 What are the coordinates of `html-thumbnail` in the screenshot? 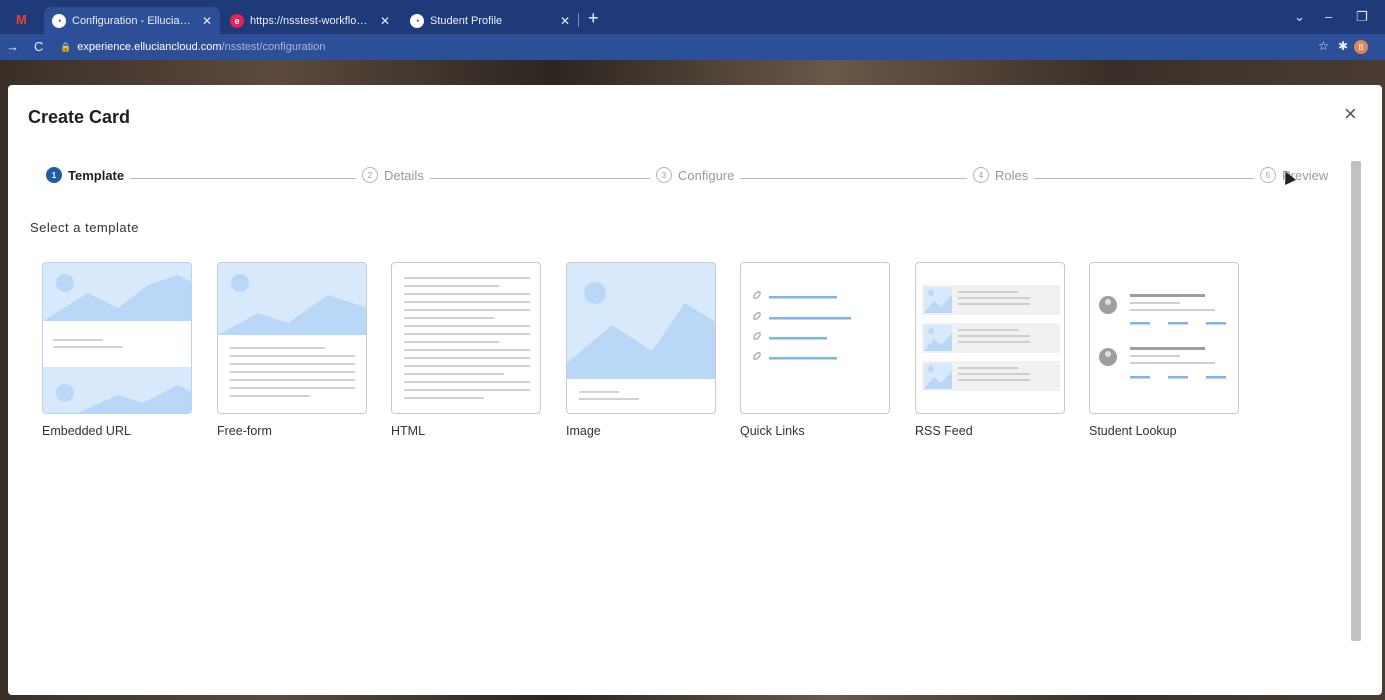 It's located at (466, 338).